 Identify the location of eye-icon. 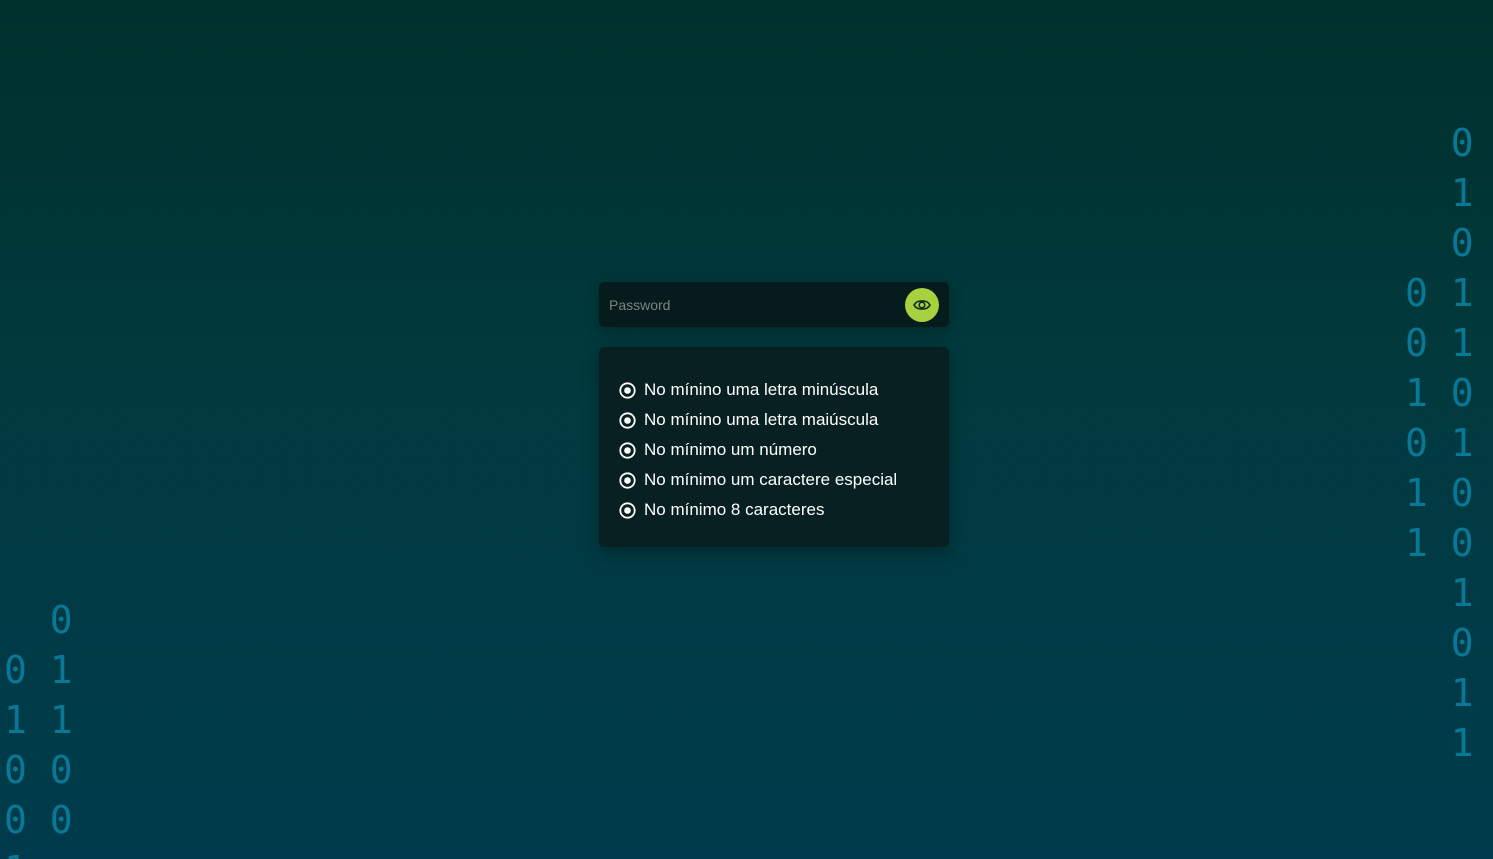
(922, 305).